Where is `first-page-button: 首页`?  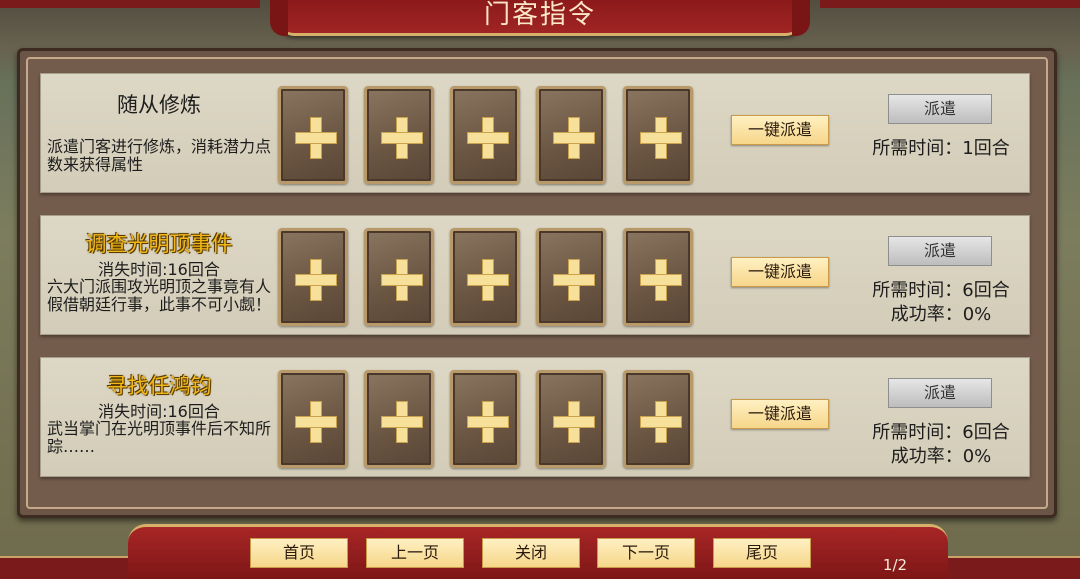 first-page-button: 首页 is located at coordinates (299, 553).